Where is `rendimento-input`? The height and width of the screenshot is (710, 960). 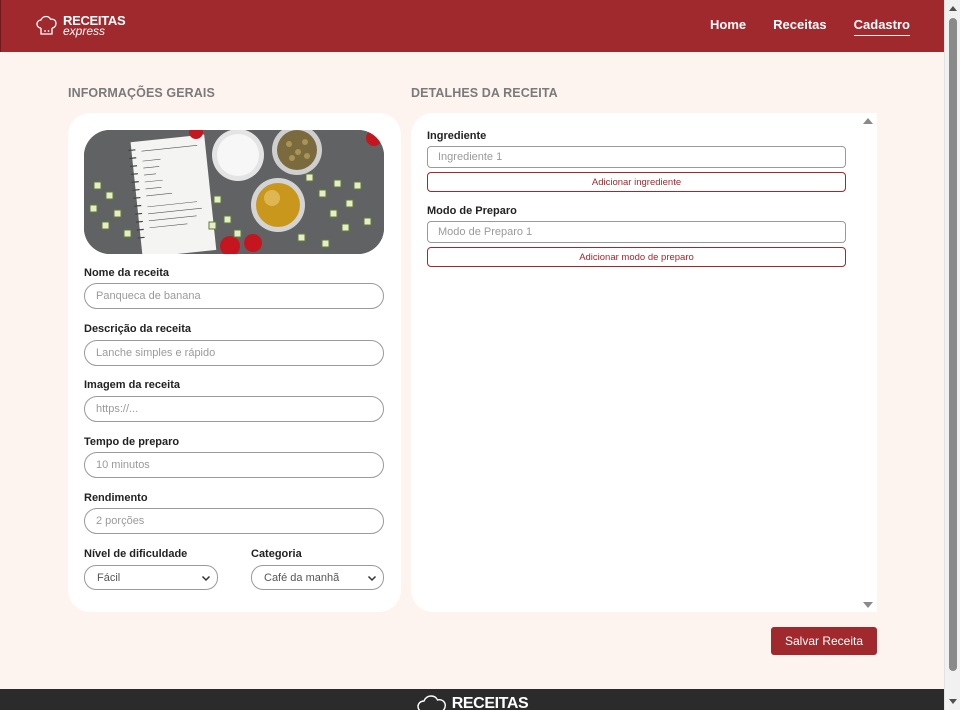 rendimento-input is located at coordinates (234, 521).